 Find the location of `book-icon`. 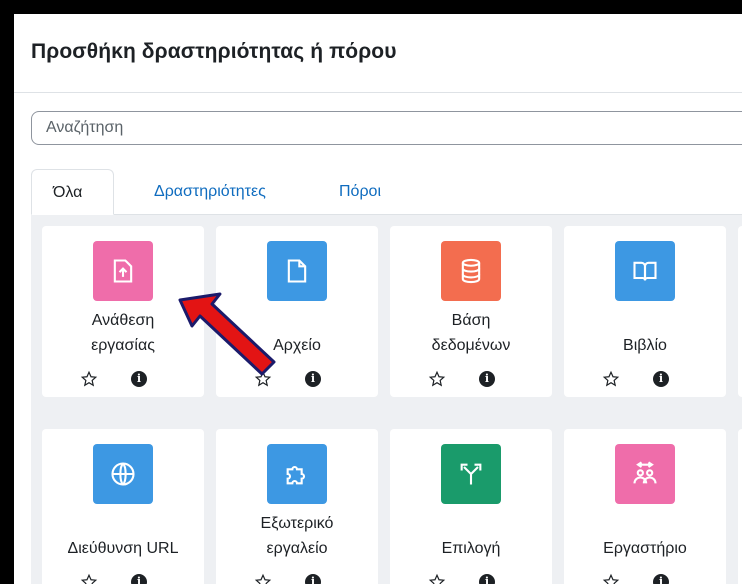

book-icon is located at coordinates (645, 271).